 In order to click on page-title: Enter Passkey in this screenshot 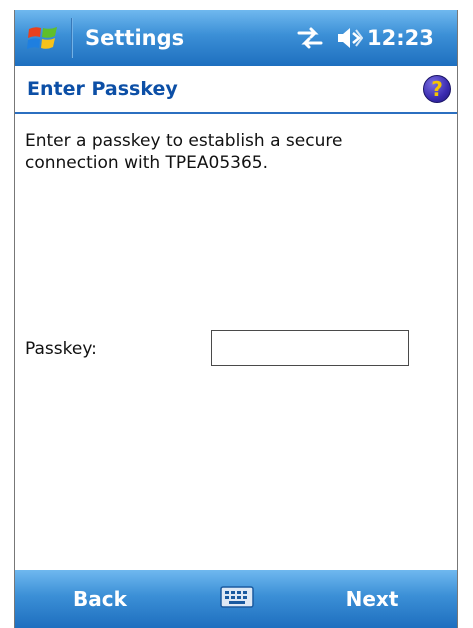, I will do `click(102, 89)`.